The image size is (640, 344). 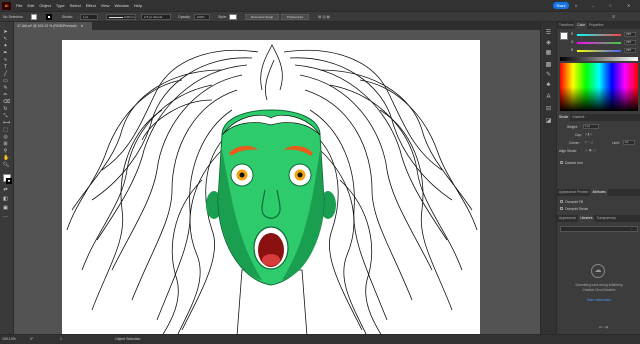 I want to click on tab-stroke: Stroke, so click(x=564, y=117).